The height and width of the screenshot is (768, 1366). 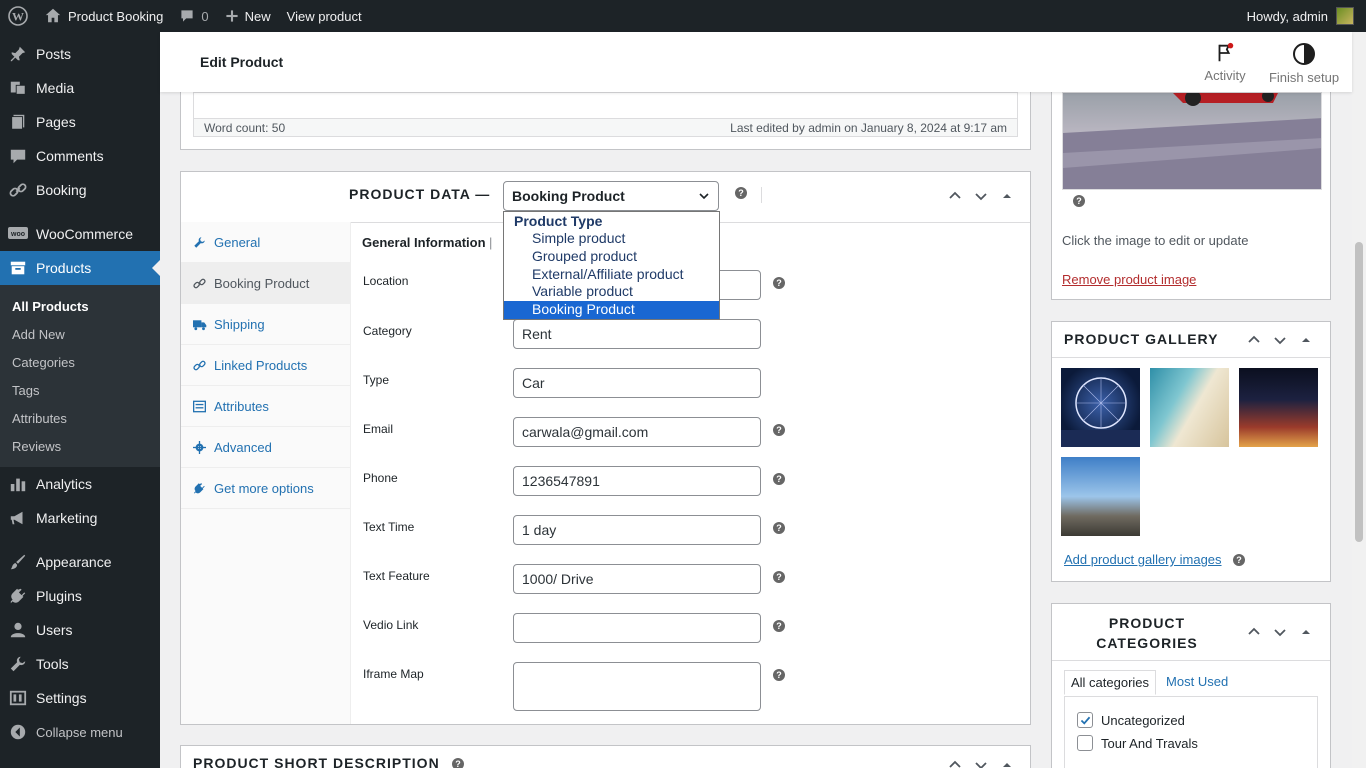 I want to click on new-content-link: New, so click(x=248, y=16).